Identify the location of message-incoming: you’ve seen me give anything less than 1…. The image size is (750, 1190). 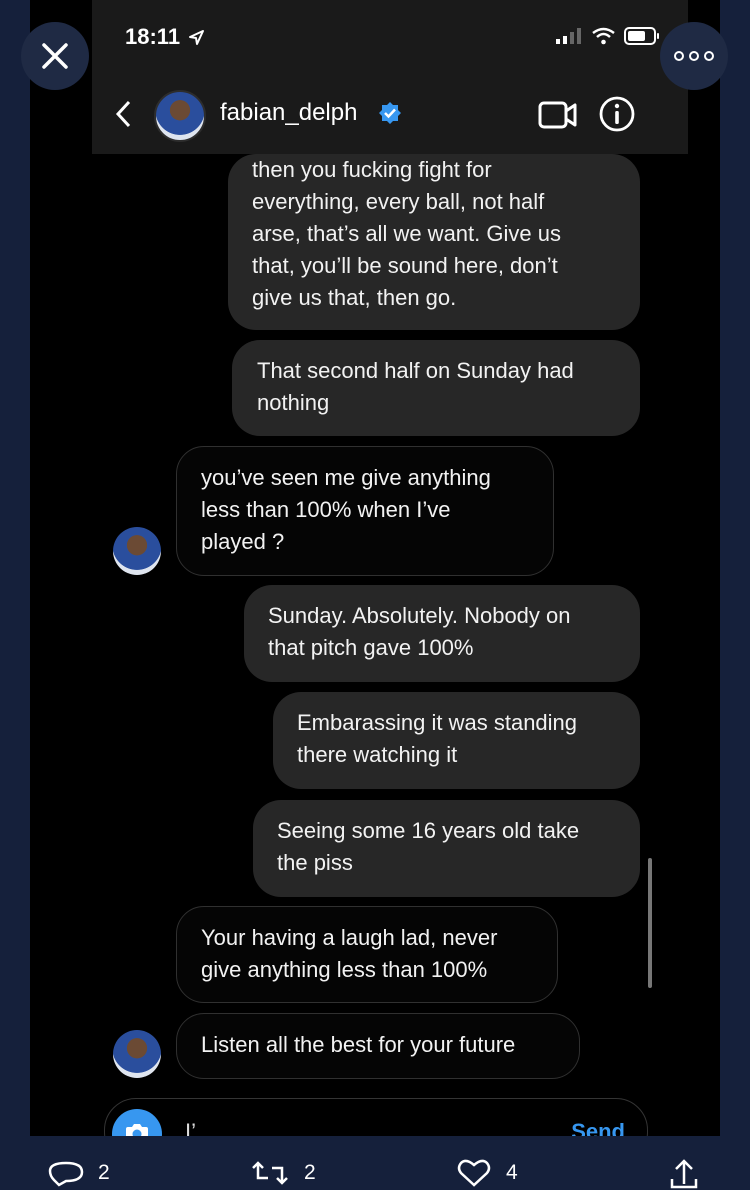
(365, 511).